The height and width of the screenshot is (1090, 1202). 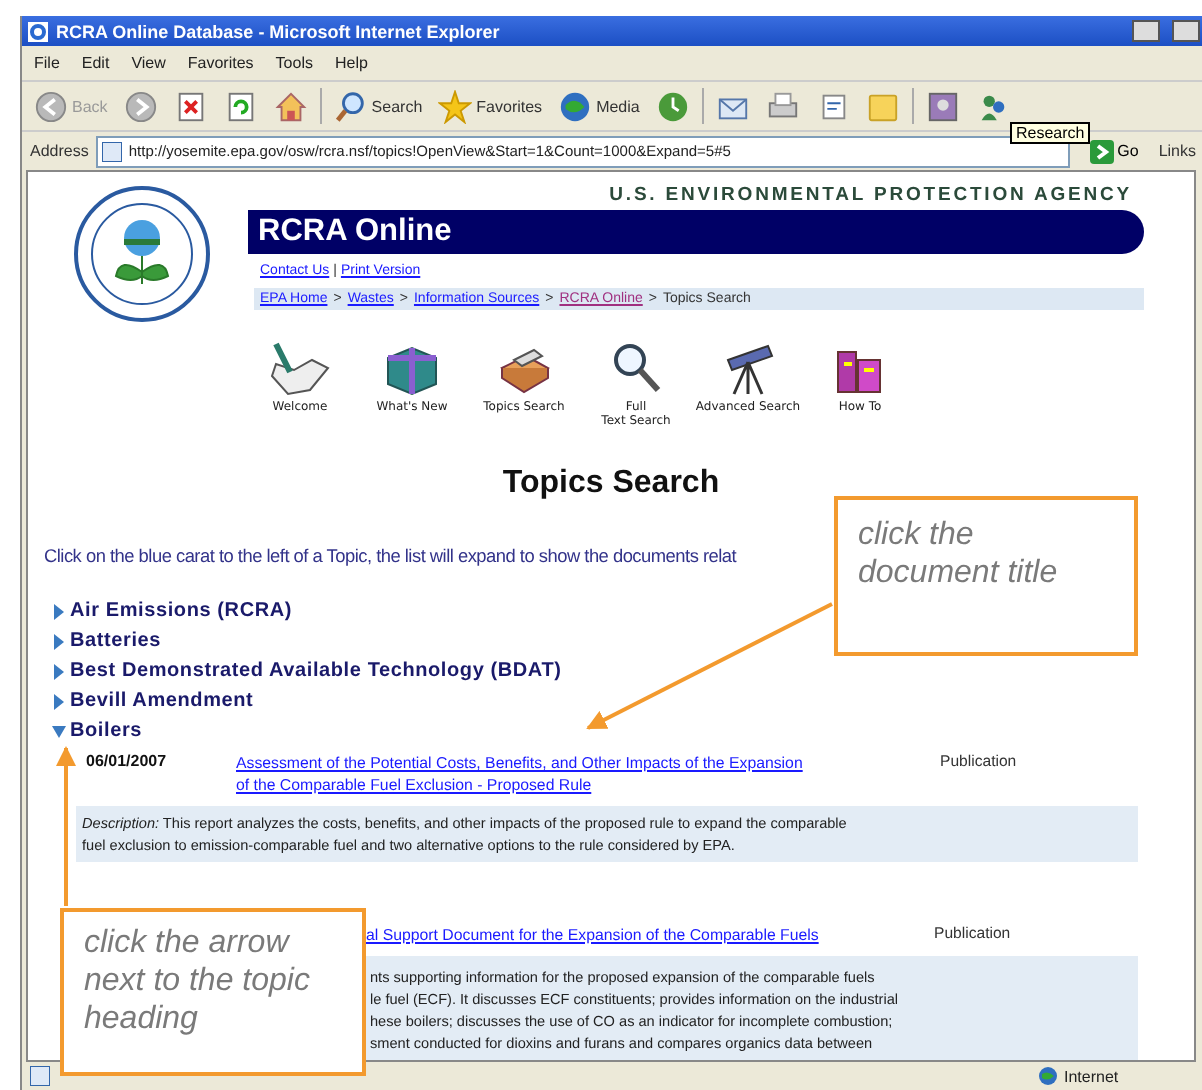 I want to click on menu-item: File, so click(x=47, y=63).